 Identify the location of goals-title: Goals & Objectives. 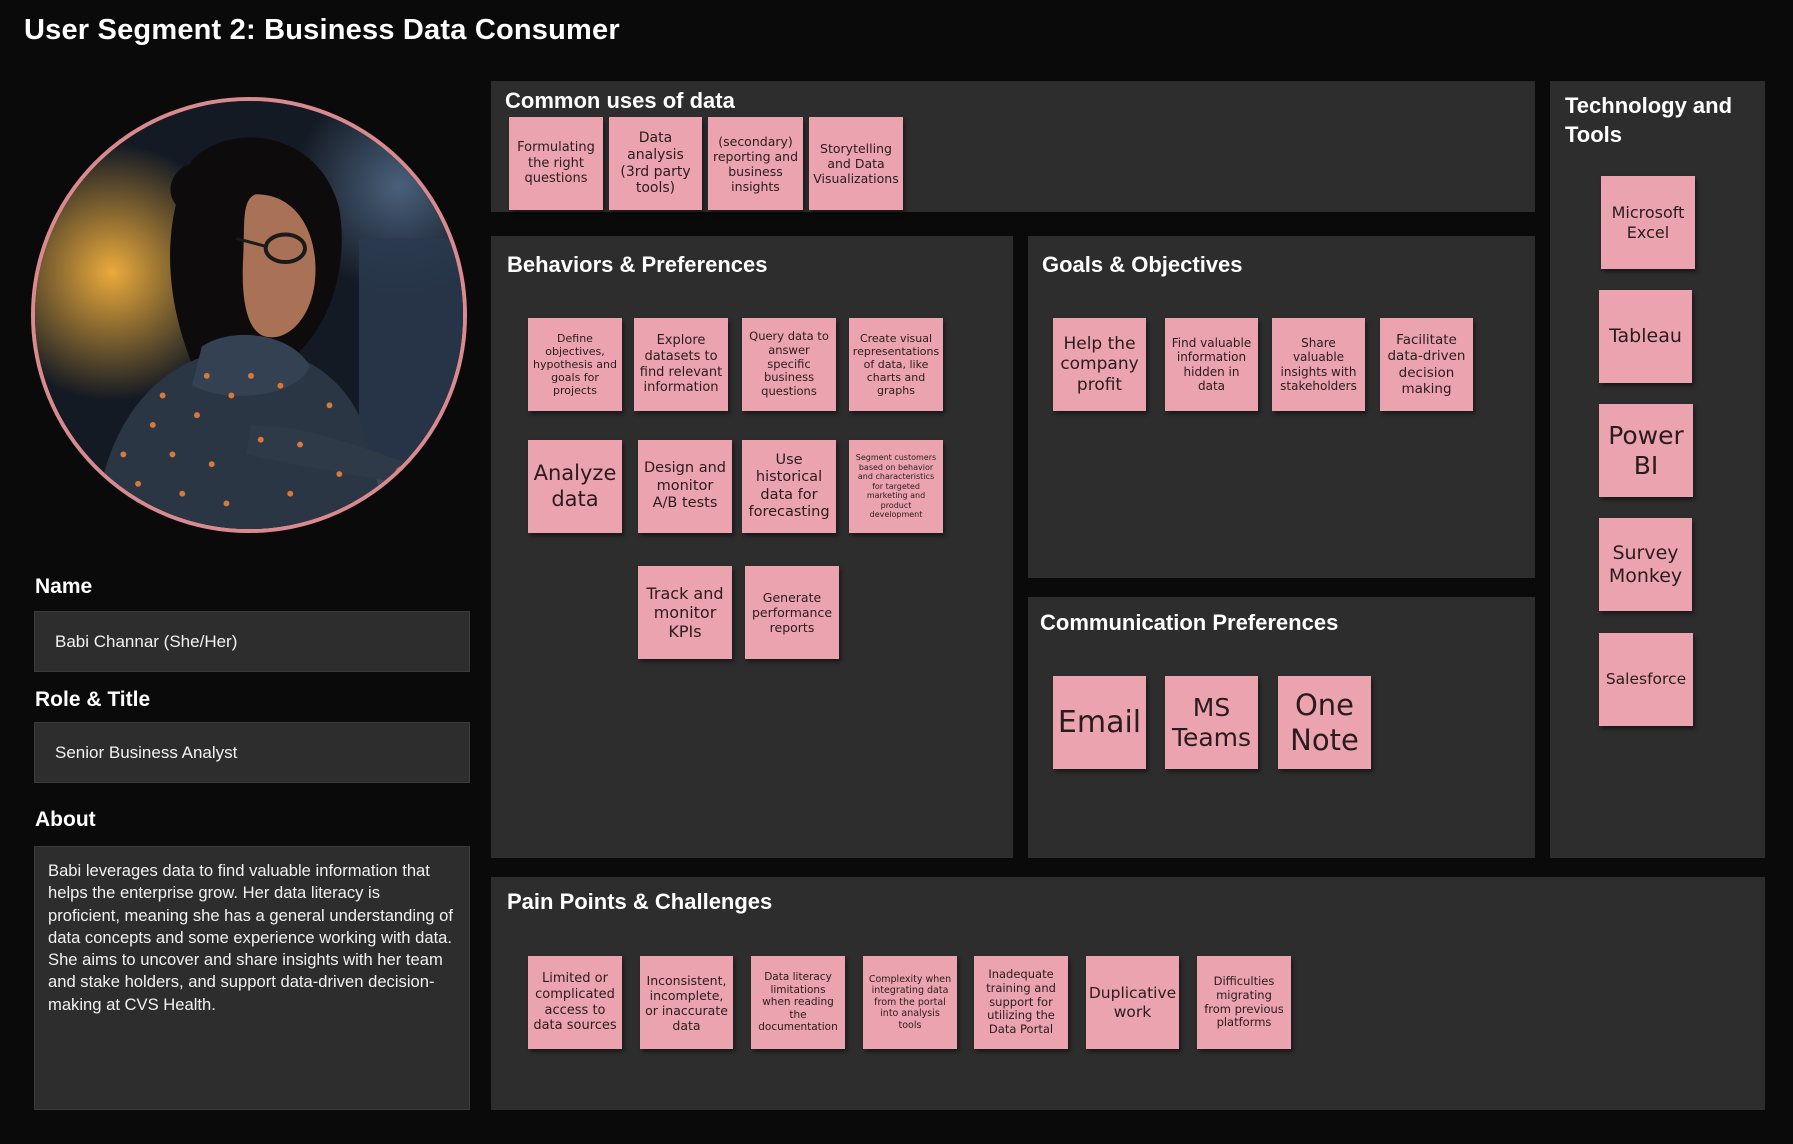
(1142, 264).